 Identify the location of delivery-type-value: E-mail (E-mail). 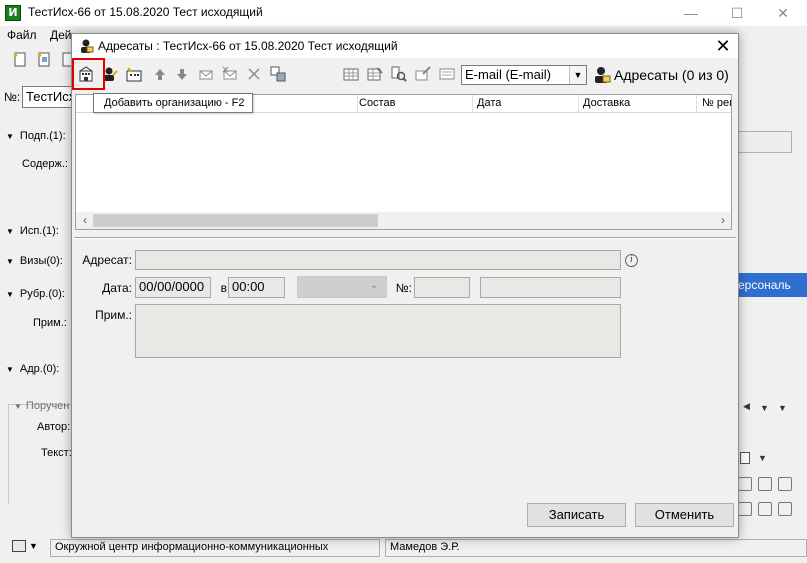
(508, 74).